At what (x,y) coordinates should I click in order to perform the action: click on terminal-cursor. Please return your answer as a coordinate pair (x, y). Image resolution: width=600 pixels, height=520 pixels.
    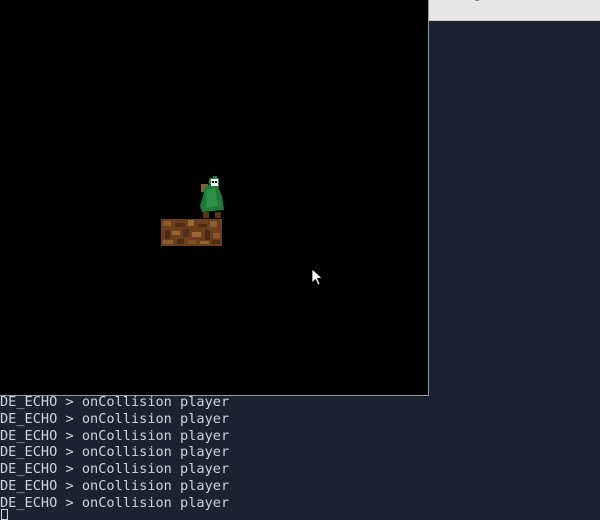
    Looking at the image, I should click on (4, 514).